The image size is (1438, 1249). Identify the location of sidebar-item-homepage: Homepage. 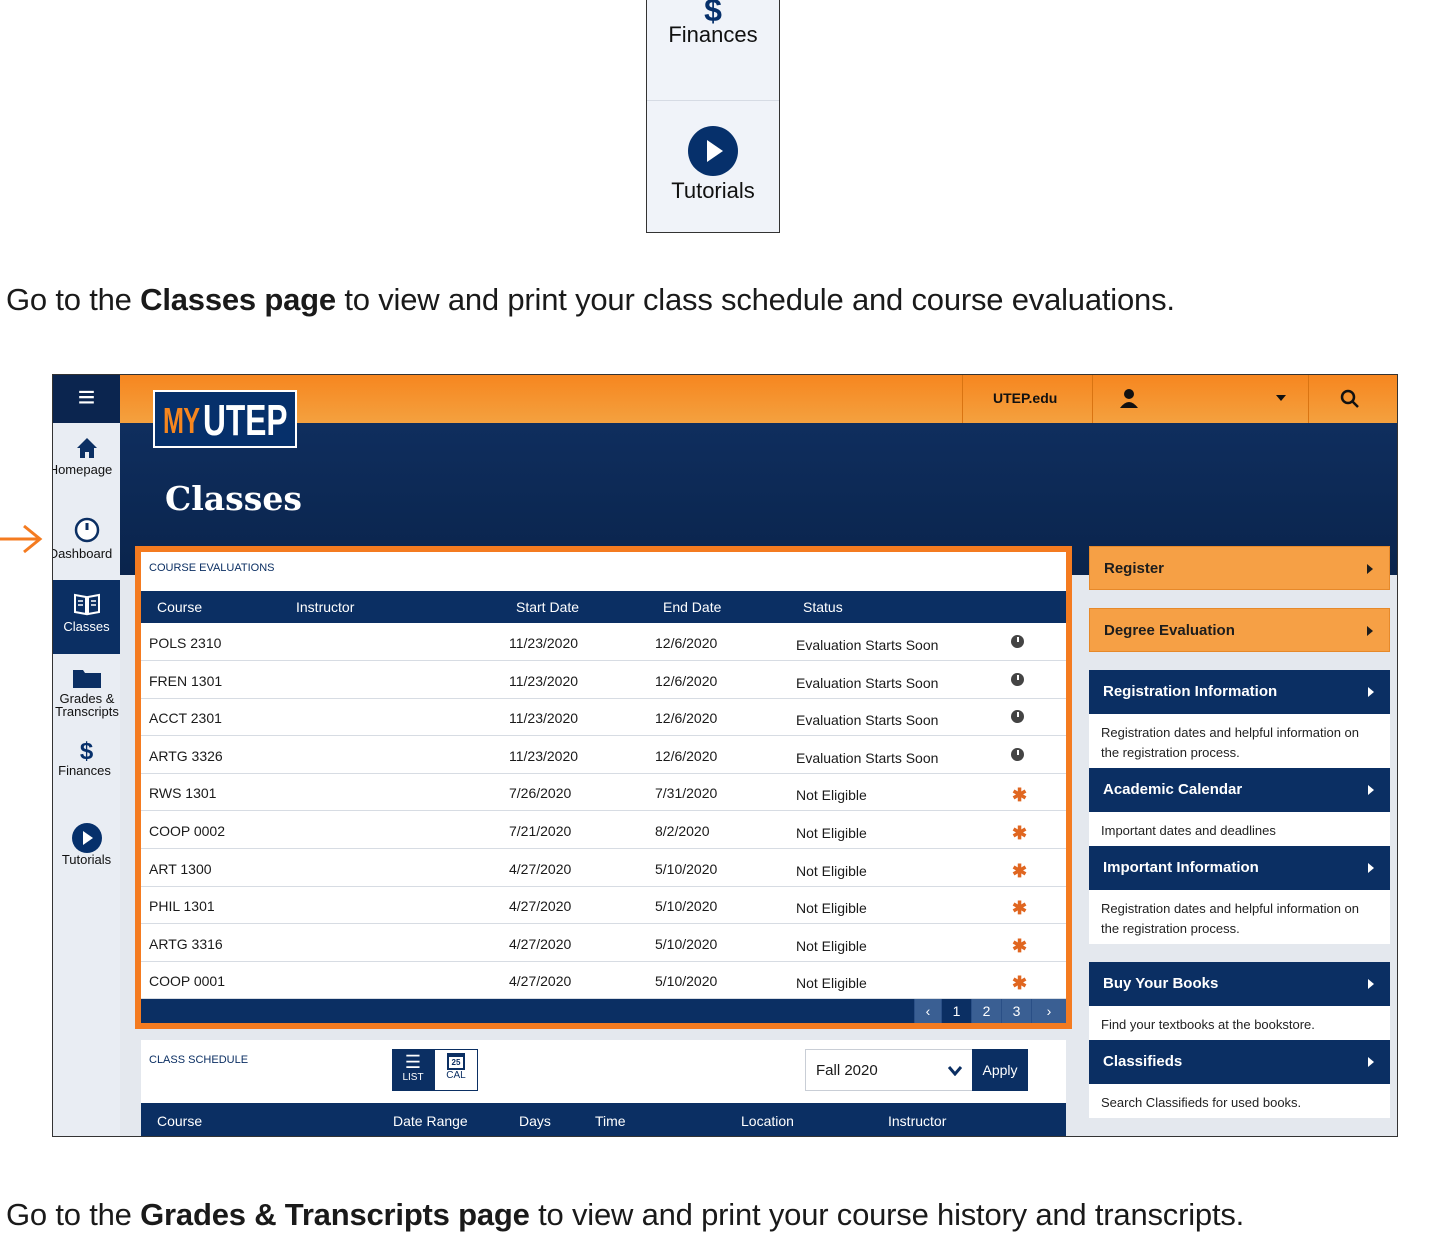
(86, 465).